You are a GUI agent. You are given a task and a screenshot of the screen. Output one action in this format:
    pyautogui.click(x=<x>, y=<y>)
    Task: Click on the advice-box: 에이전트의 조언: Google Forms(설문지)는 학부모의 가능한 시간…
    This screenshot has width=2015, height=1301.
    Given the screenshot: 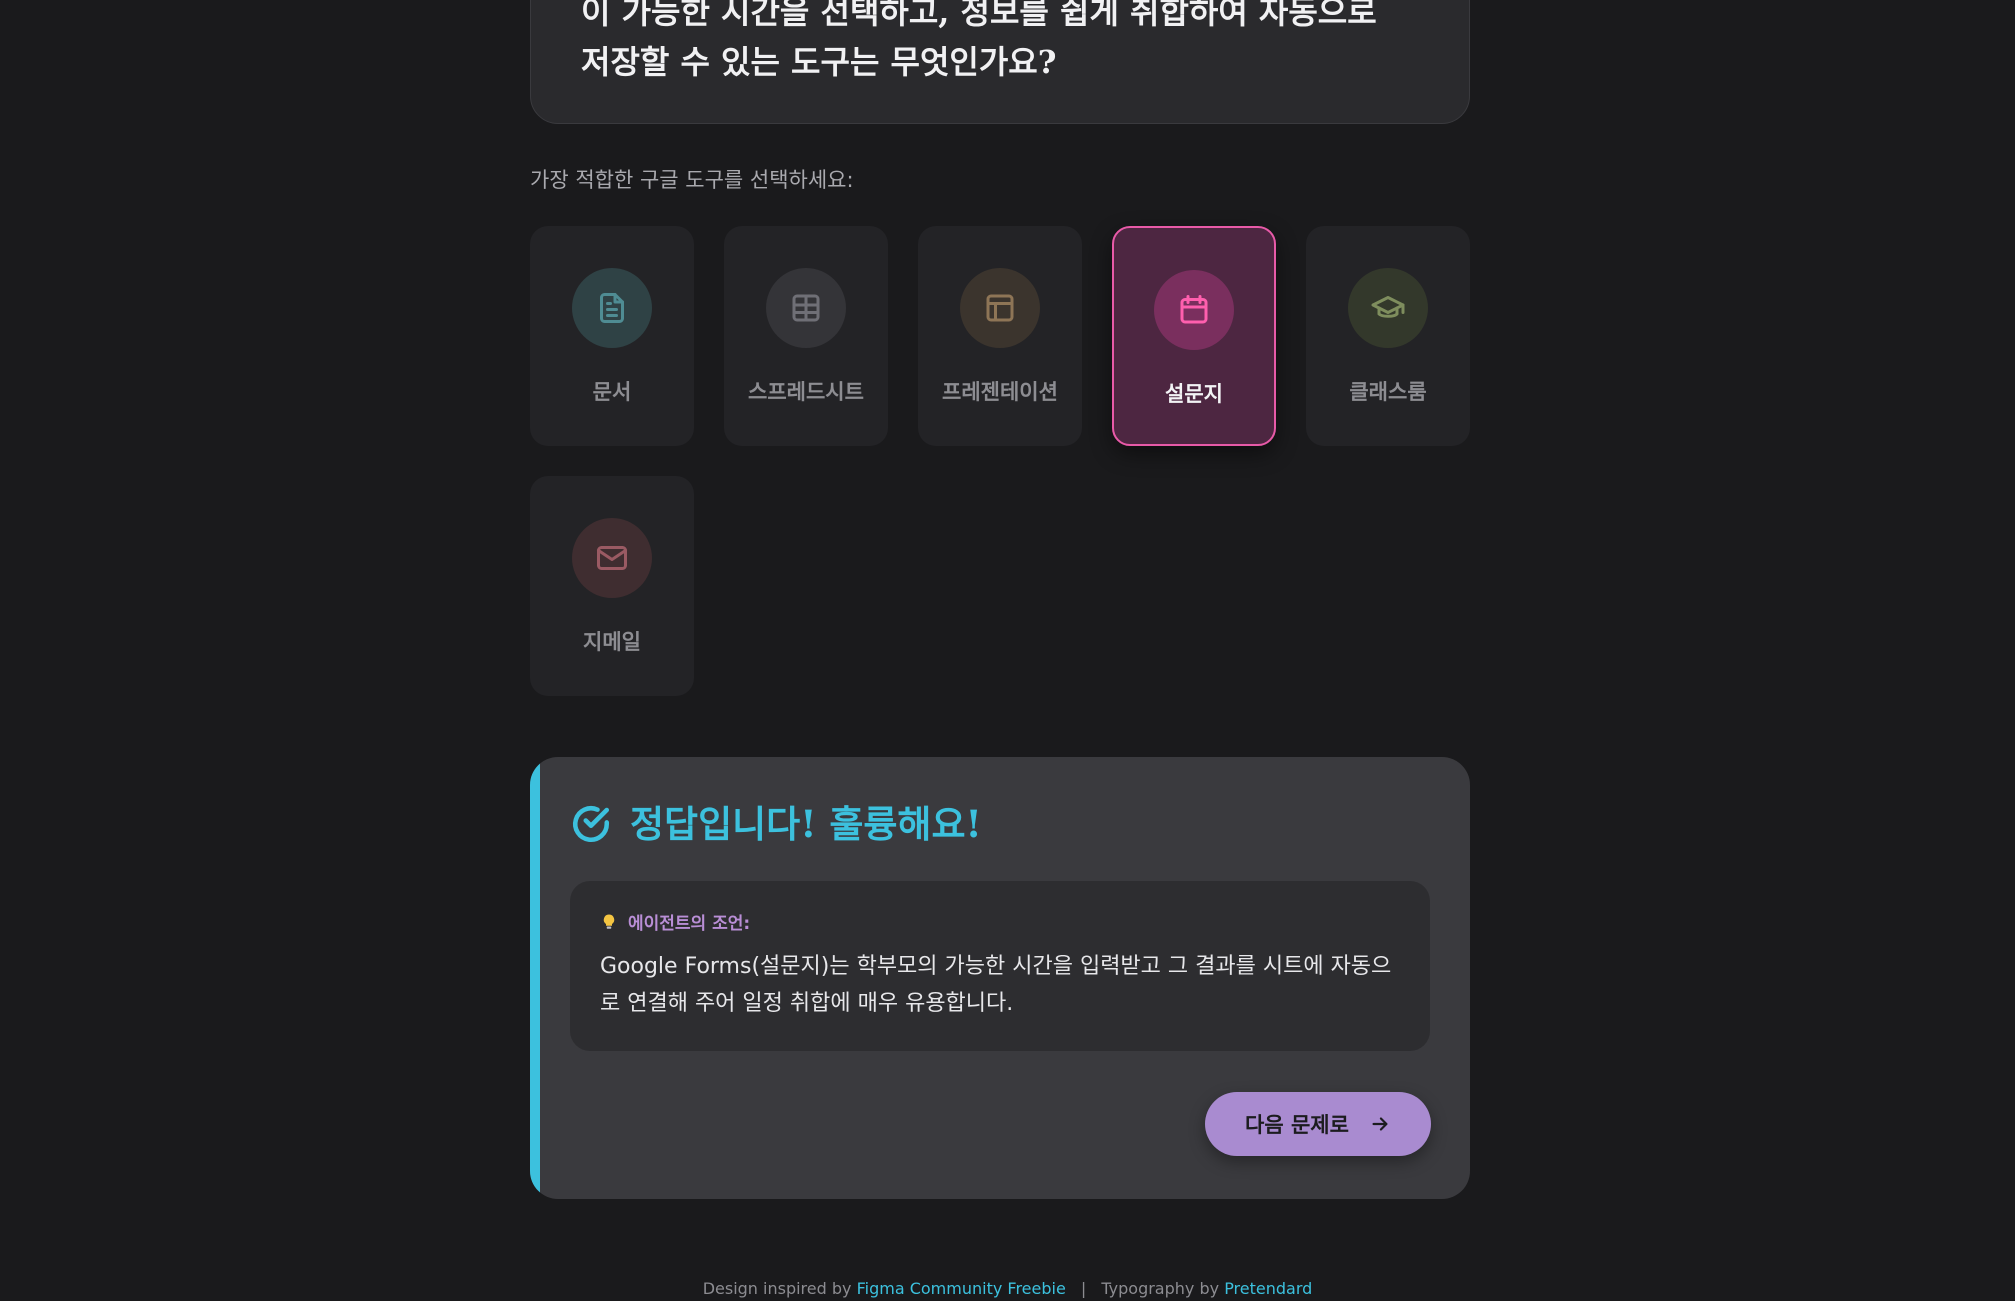 What is the action you would take?
    pyautogui.click(x=1000, y=966)
    